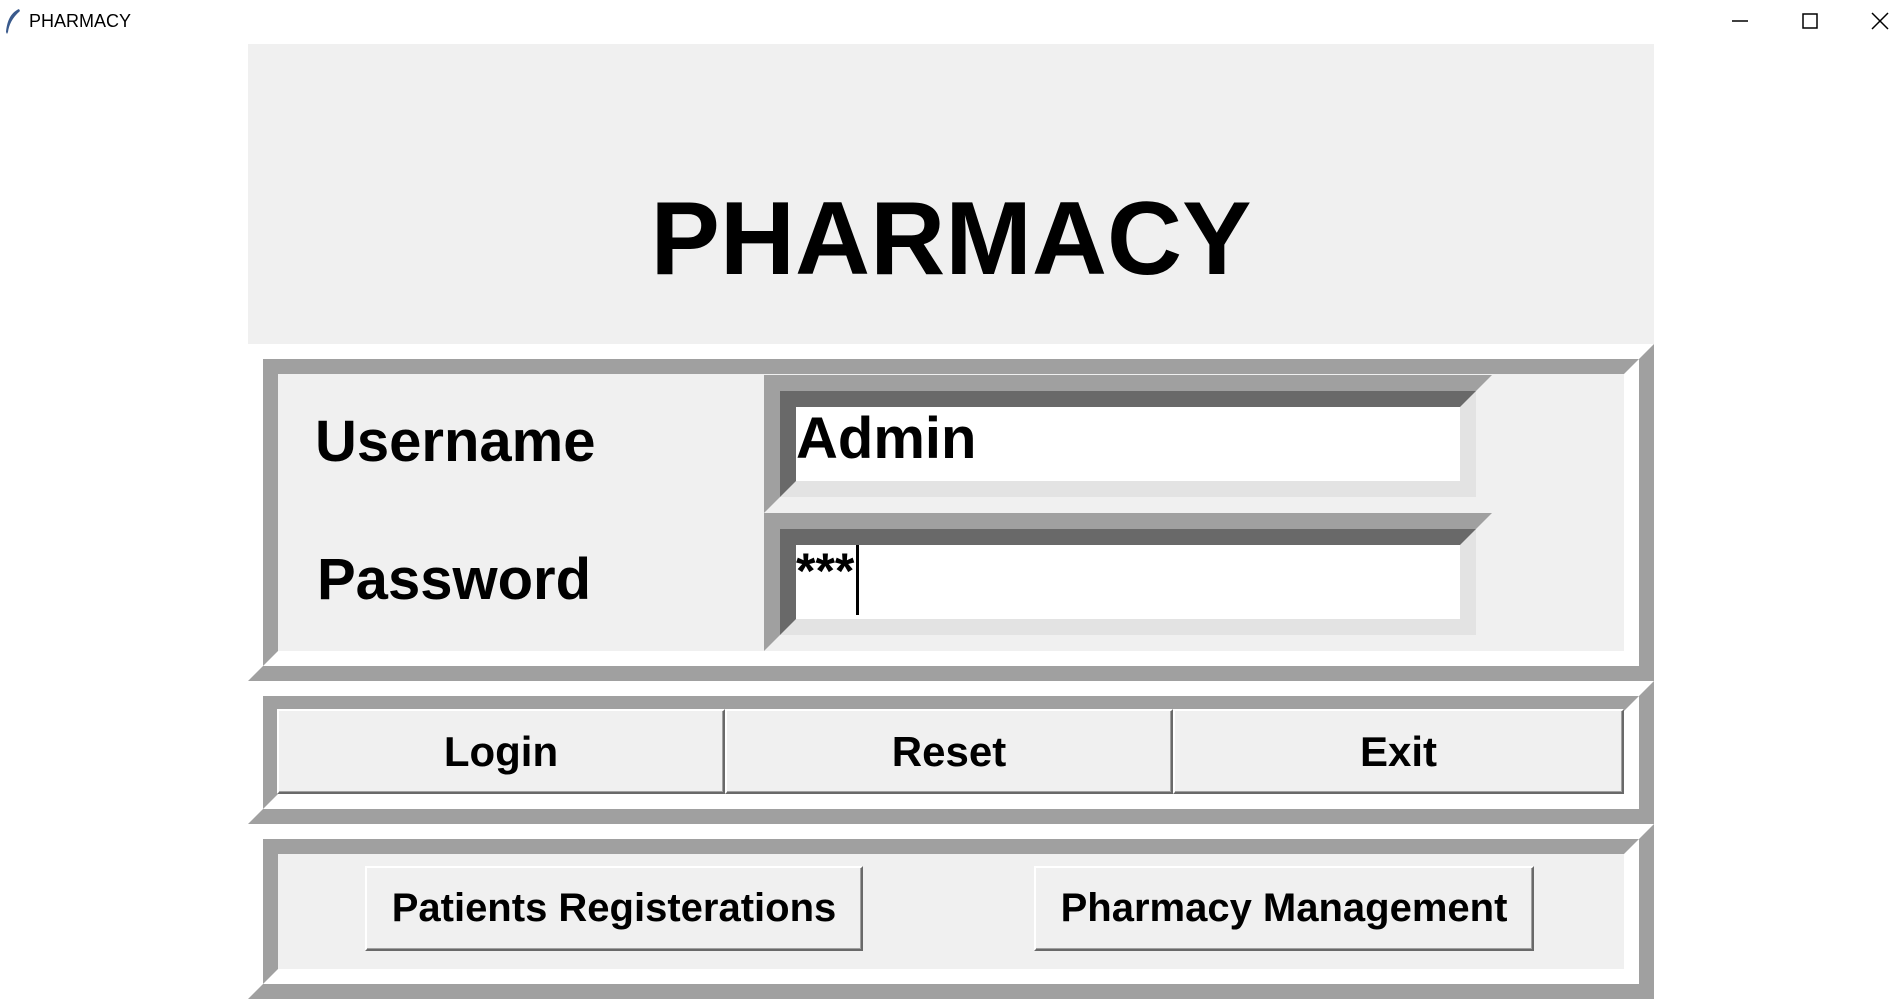 The height and width of the screenshot is (1003, 1894). What do you see at coordinates (13, 21) in the screenshot?
I see `feather-icon` at bounding box center [13, 21].